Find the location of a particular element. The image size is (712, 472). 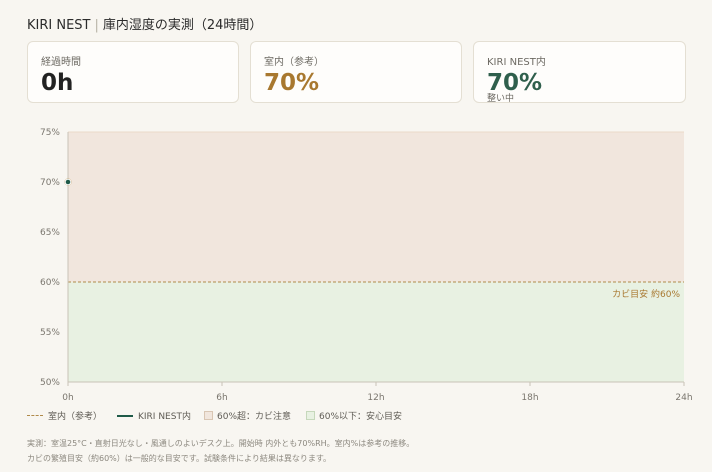

legend-item-under: 60%以下：安心目安 is located at coordinates (354, 415).